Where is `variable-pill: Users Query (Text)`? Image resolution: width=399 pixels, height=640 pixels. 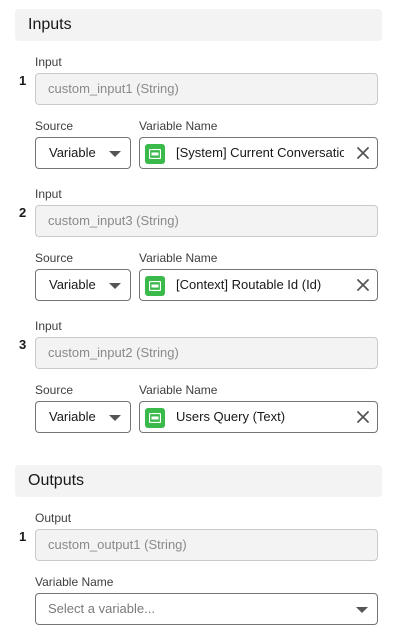 variable-pill: Users Query (Text) is located at coordinates (258, 417).